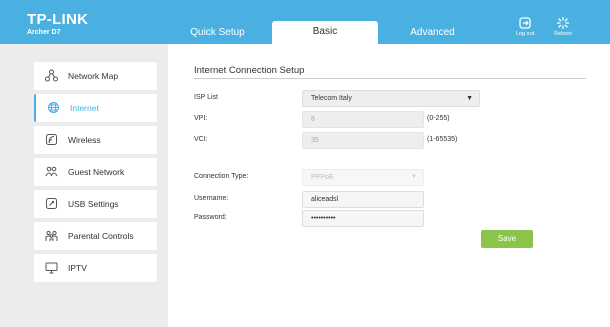  Describe the element at coordinates (51, 235) in the screenshot. I see `parental-controls-icon` at that location.